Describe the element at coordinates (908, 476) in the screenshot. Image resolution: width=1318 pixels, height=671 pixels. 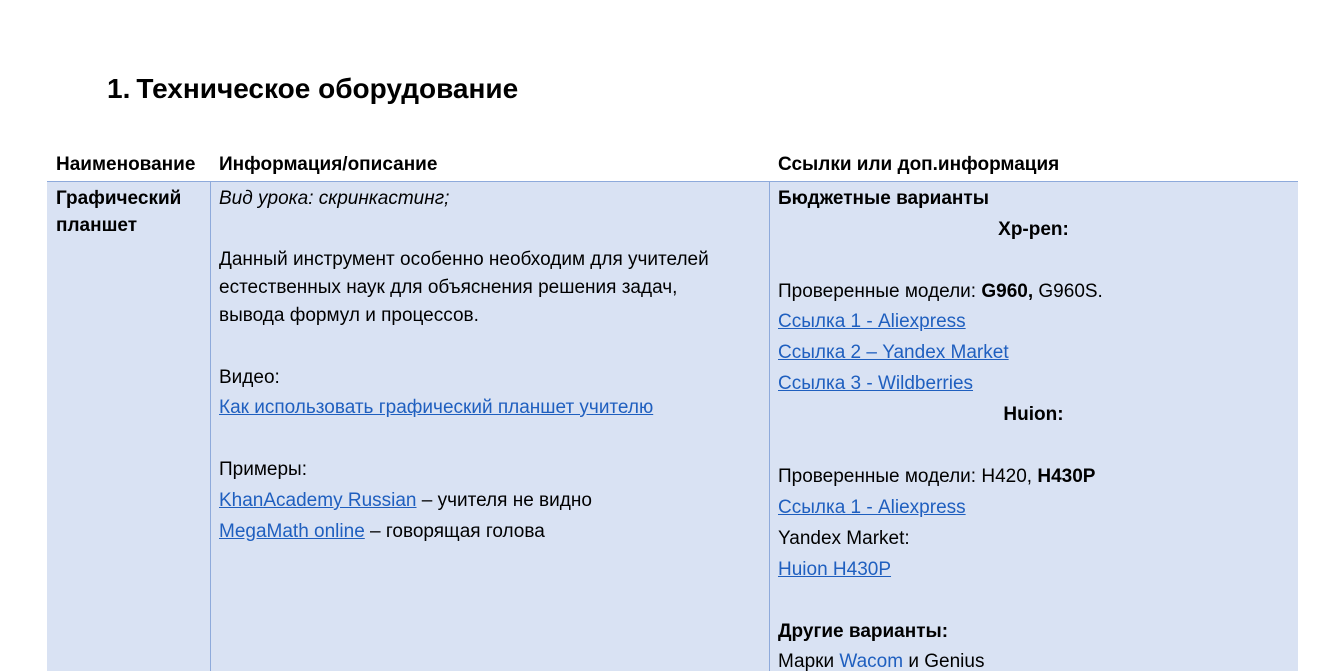
I see `models-label: Проверенные модели: H420,` at that location.